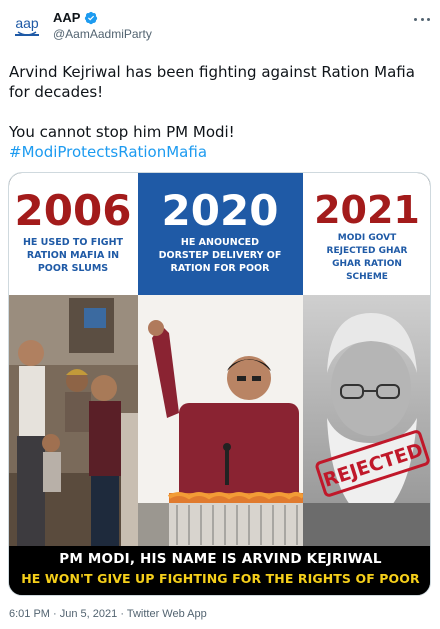 The image size is (440, 629). I want to click on avatar: aap, so click(27, 27).